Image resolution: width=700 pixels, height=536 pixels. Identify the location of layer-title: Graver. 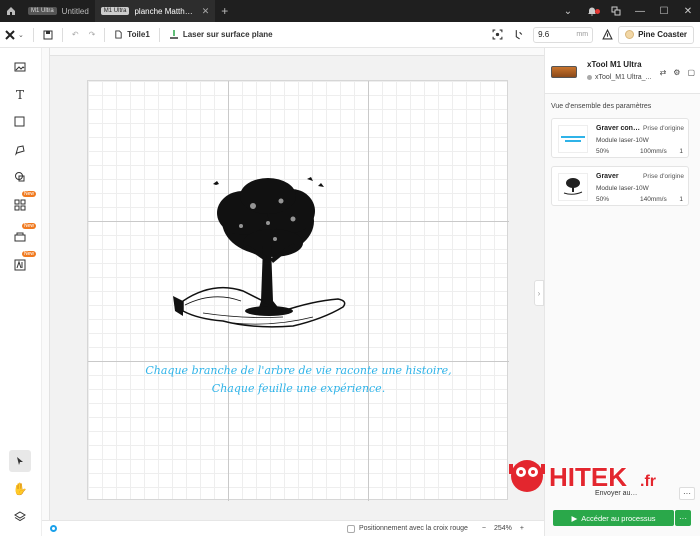
(607, 176).